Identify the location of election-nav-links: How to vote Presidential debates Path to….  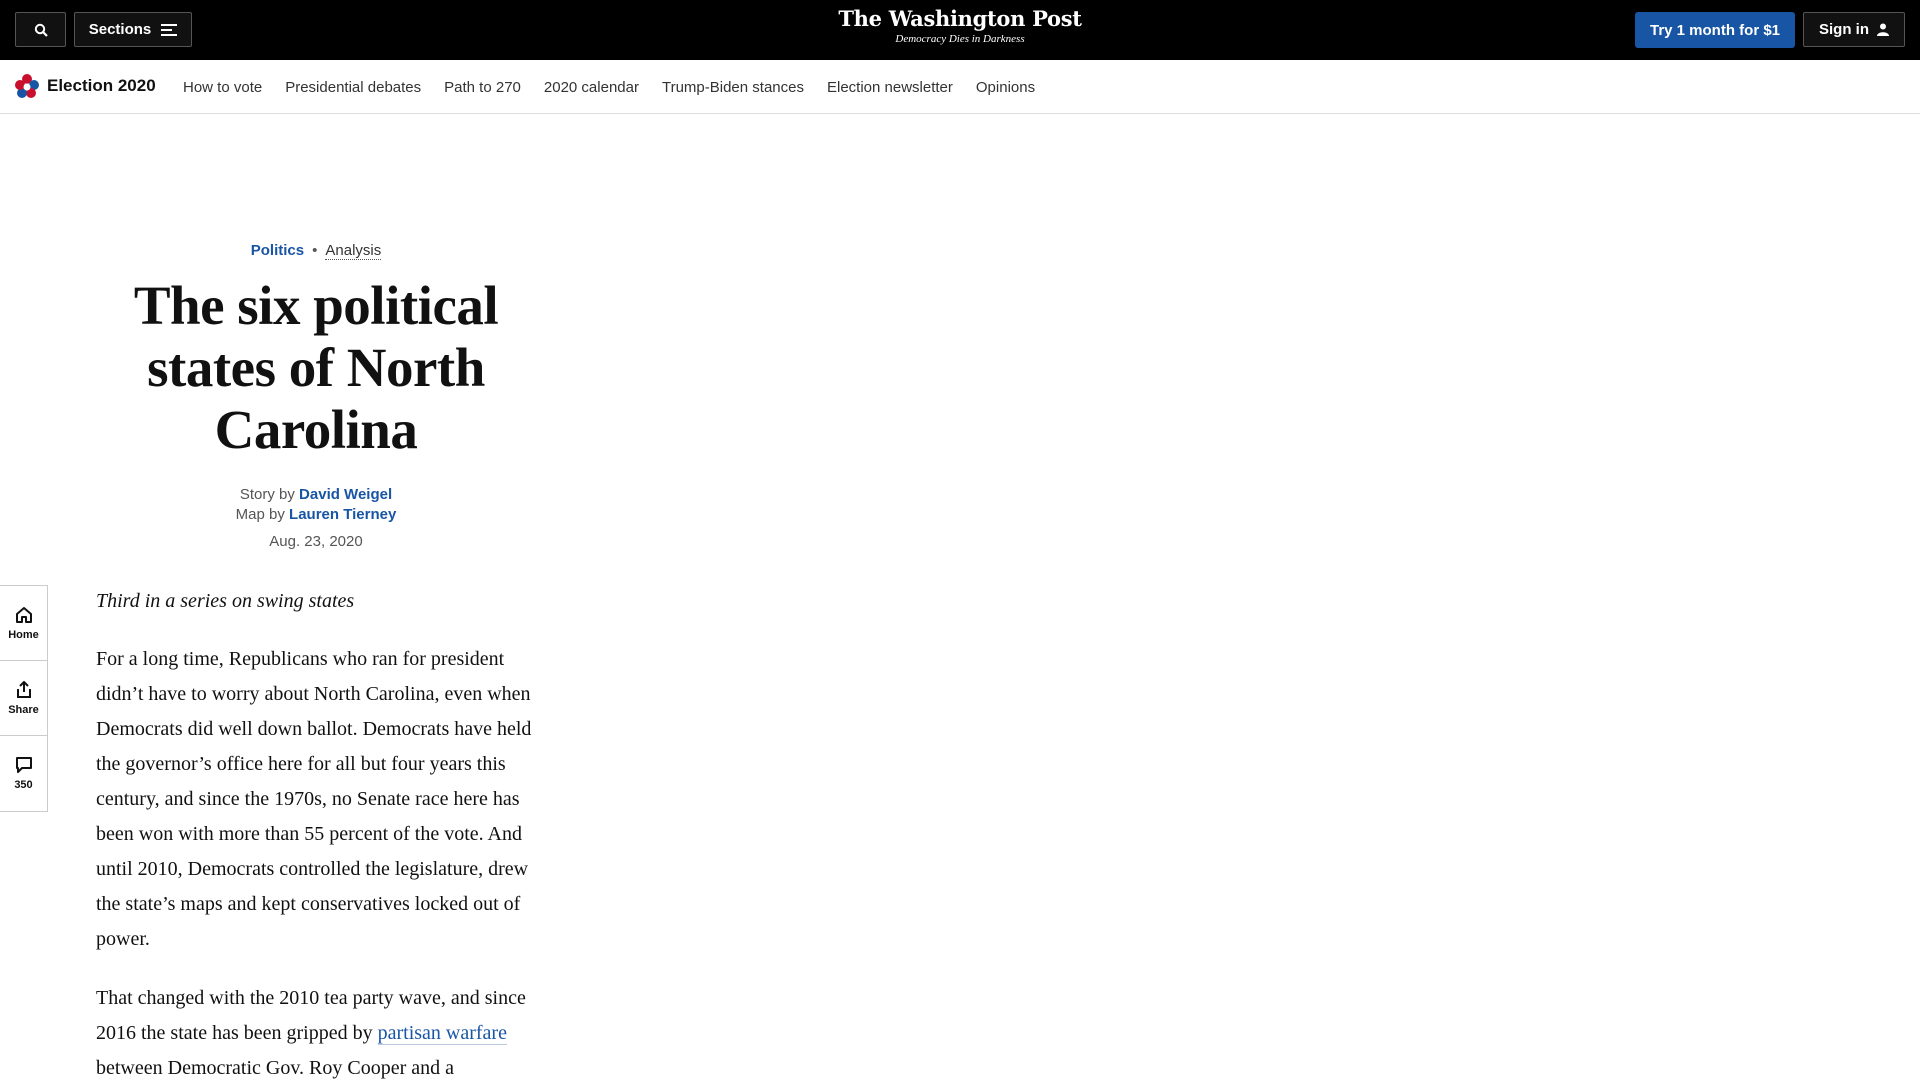
(609, 87).